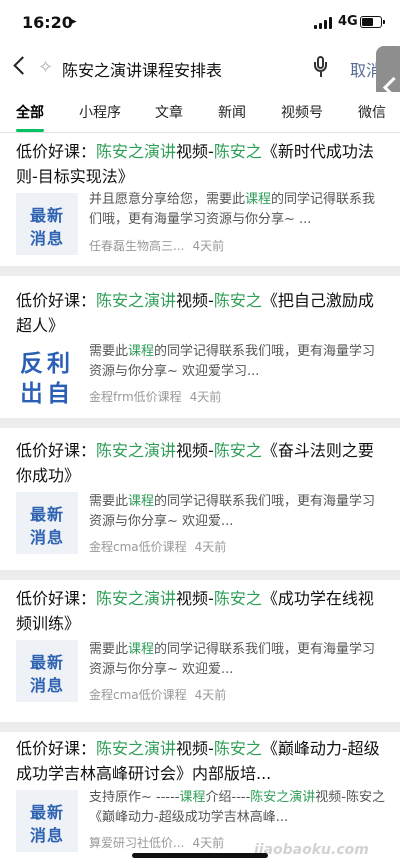  I want to click on result-title: 低价好课：陈安之演讲视频-陈安之《把自己激励成超人》, so click(200, 313).